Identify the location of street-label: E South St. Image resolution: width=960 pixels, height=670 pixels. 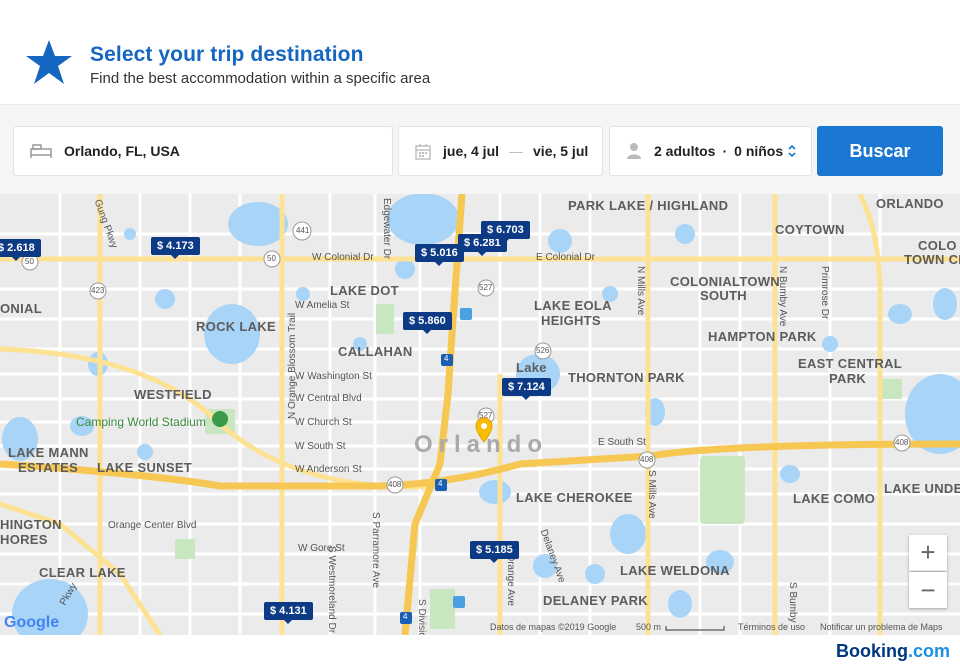
(622, 442).